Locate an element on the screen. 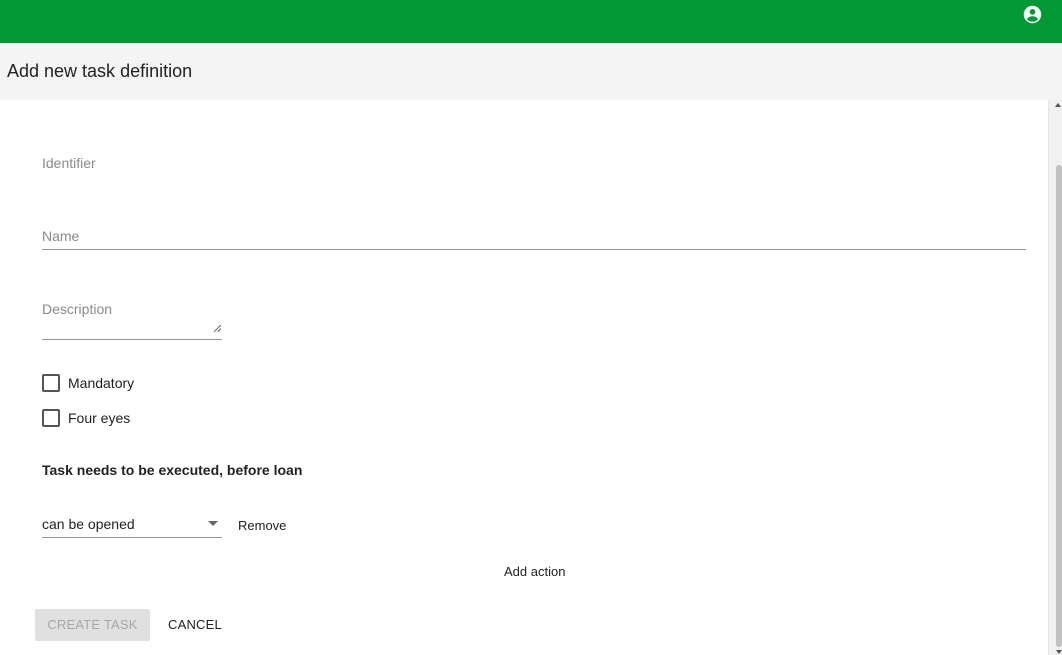  add-action-button: Add action is located at coordinates (534, 571).